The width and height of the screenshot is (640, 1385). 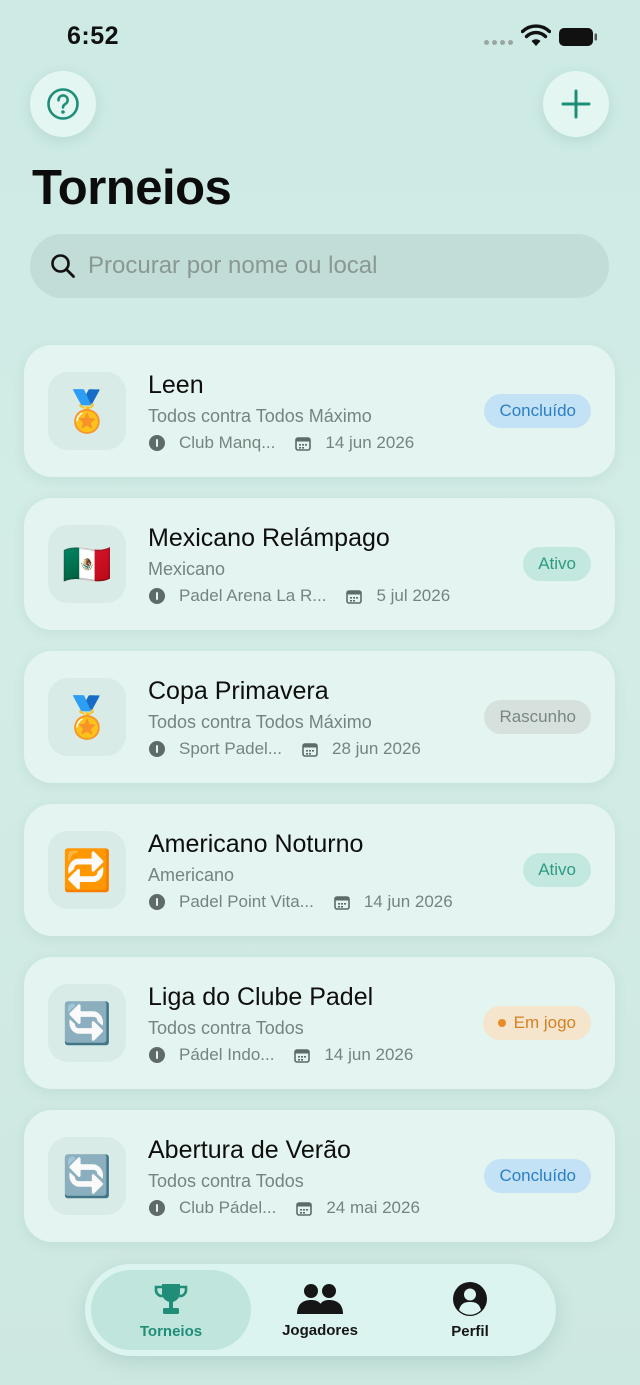 I want to click on tournament-date: 28 jun 2026, so click(x=376, y=748).